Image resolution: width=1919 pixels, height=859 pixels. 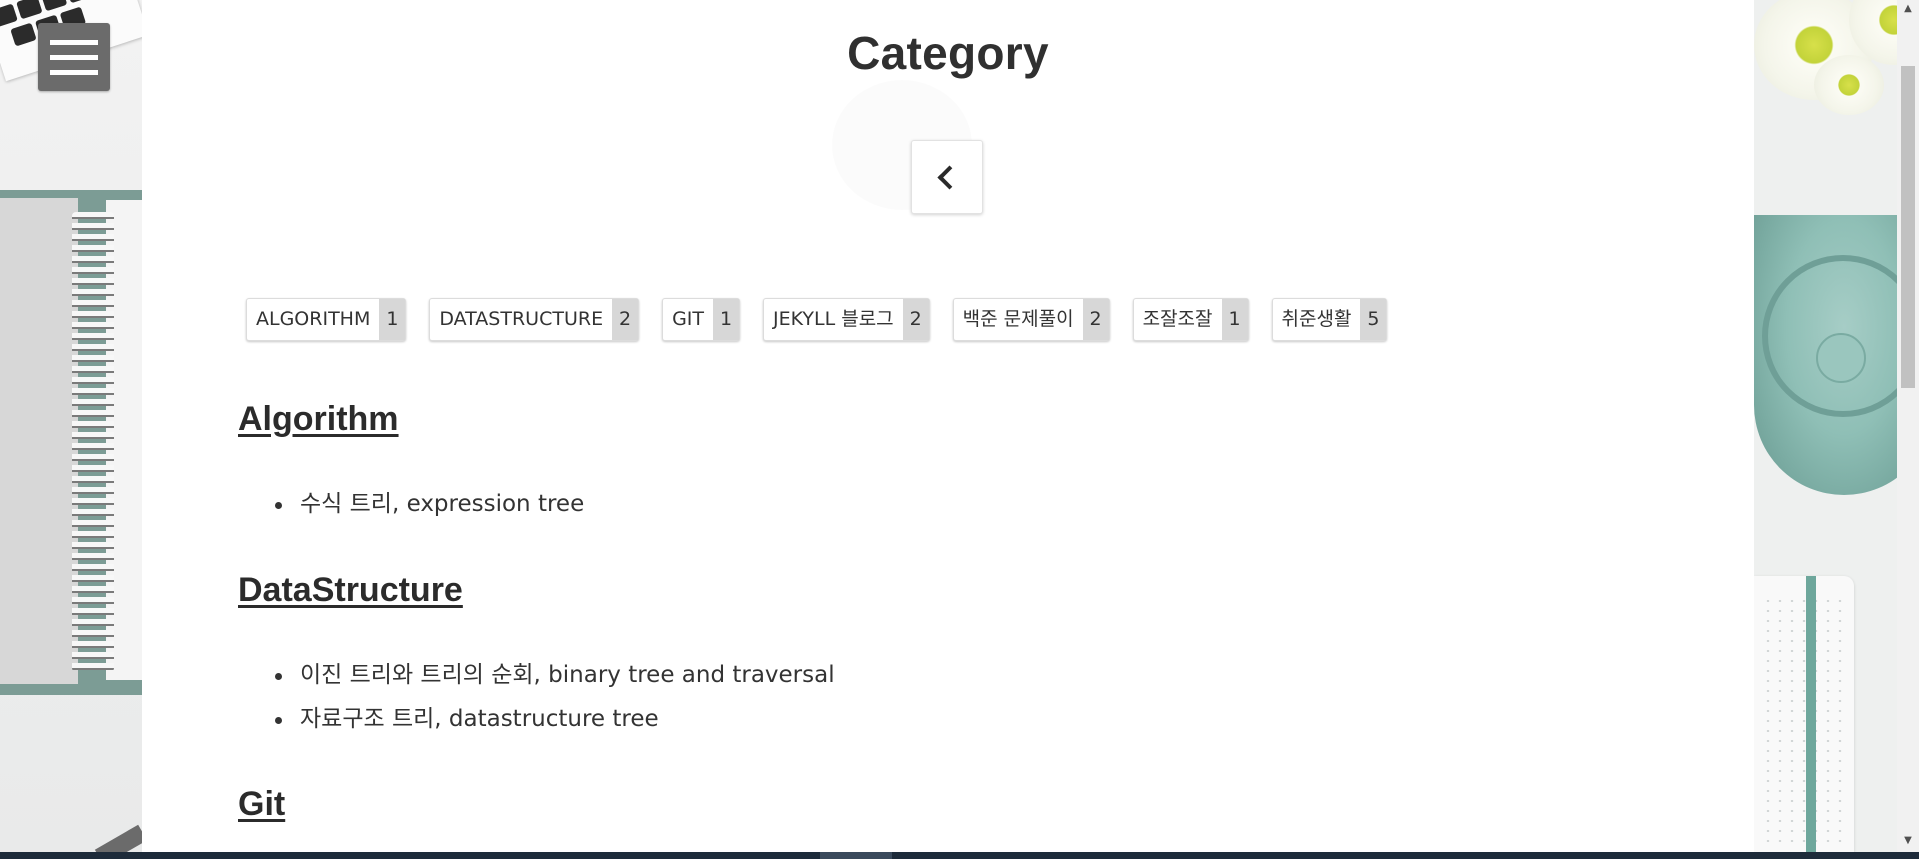 I want to click on tag-algorithm: ALGORITHM 1, so click(x=326, y=319).